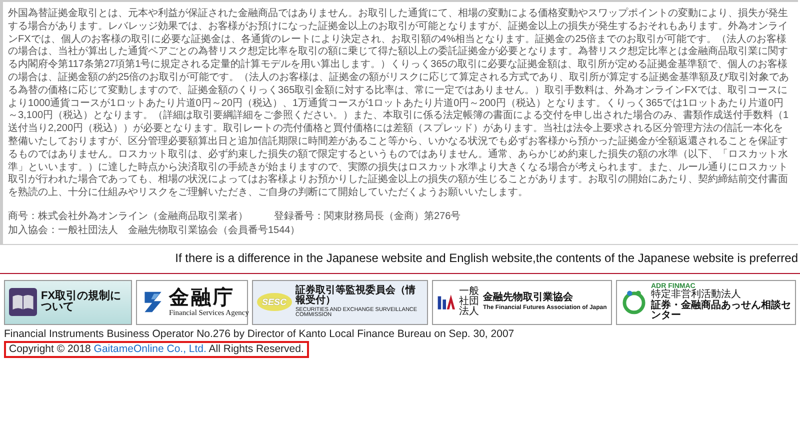 This screenshot has width=800, height=436. I want to click on people-circle-icon, so click(634, 302).